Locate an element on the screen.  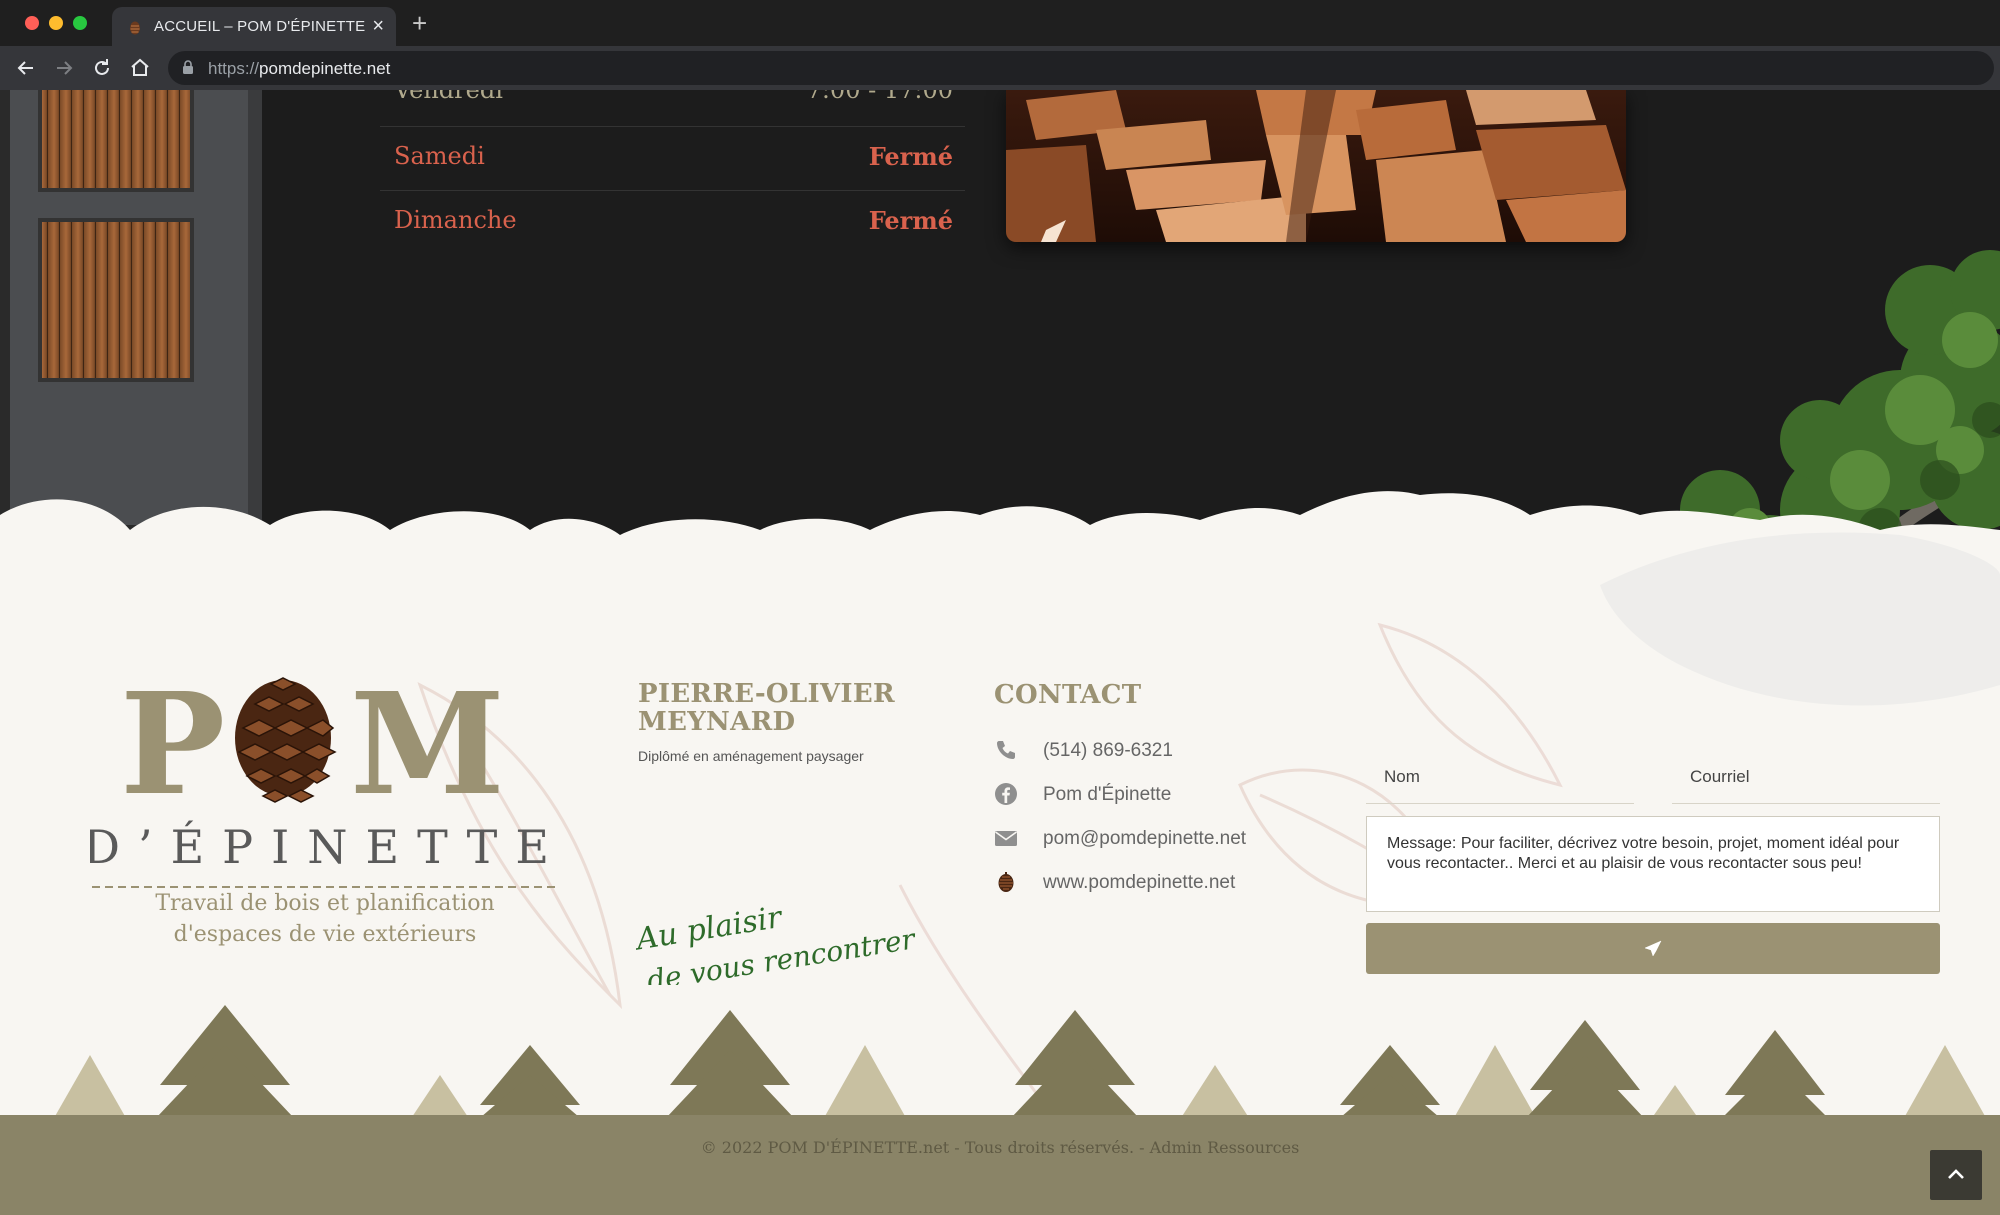
close-window-button is located at coordinates (32, 23).